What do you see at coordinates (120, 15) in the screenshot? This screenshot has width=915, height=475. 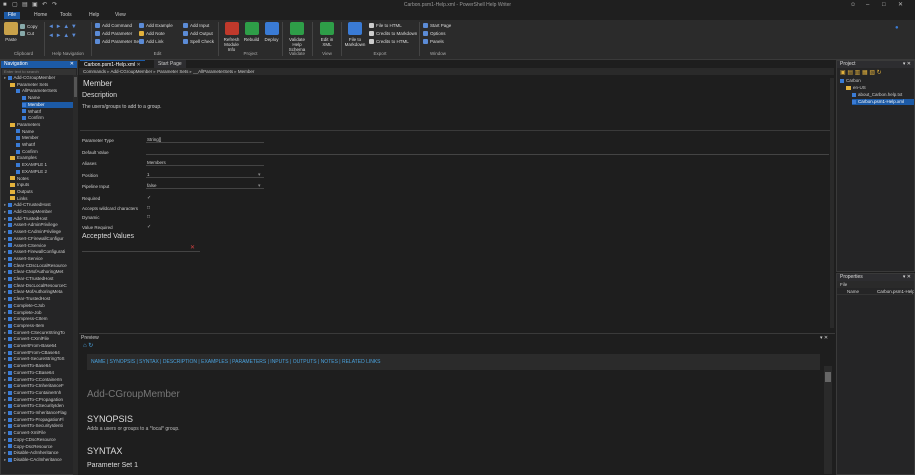 I see `menu-view: View` at bounding box center [120, 15].